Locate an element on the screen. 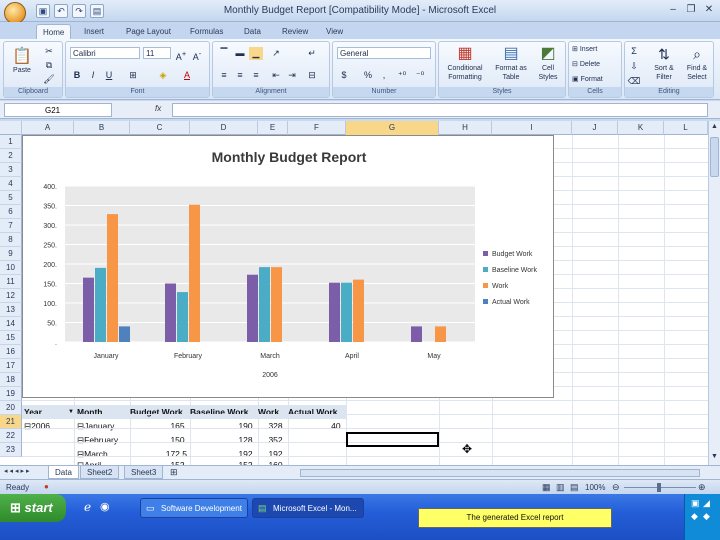 The image size is (720, 540). row-header-12: 12 is located at coordinates (11, 296).